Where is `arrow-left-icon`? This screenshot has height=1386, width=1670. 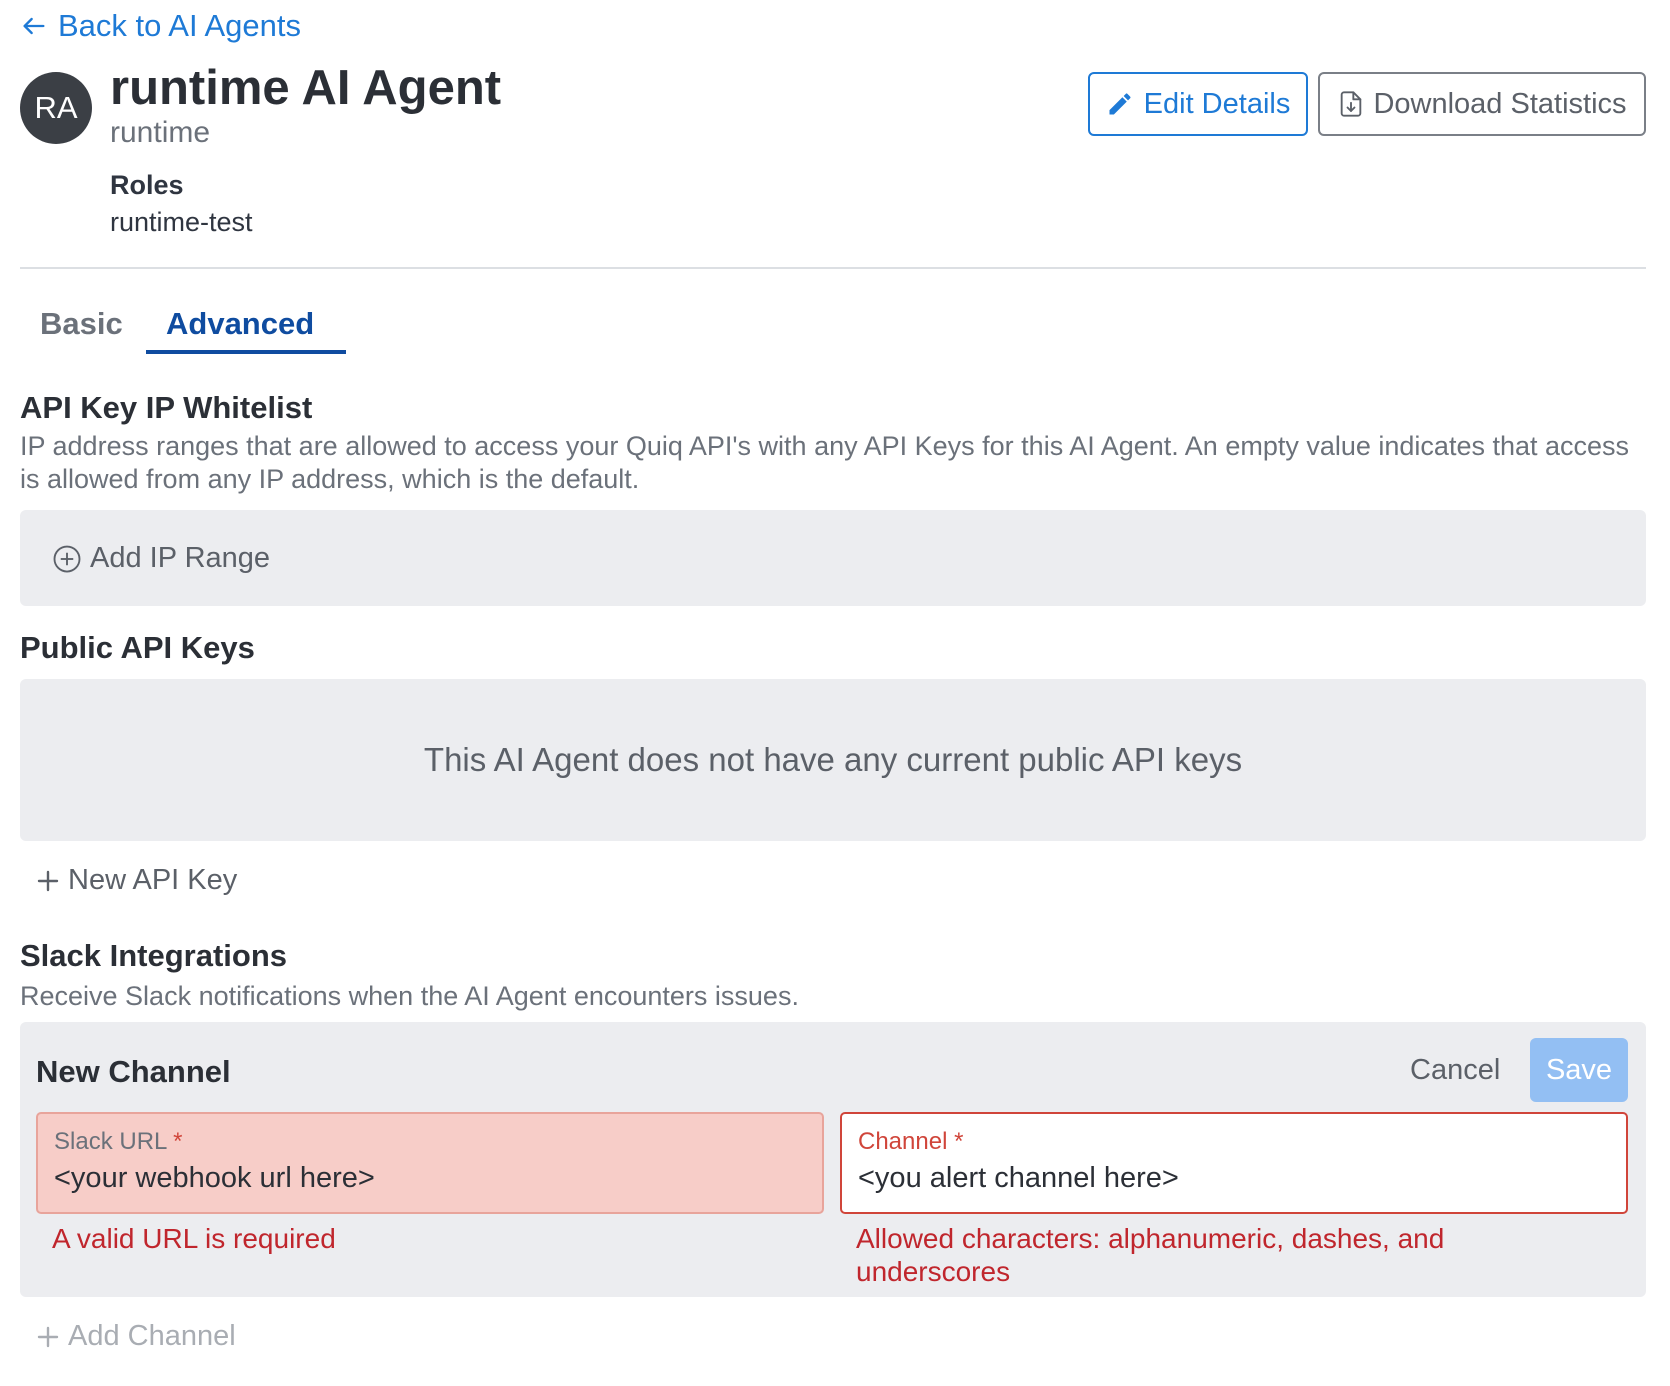 arrow-left-icon is located at coordinates (34, 26).